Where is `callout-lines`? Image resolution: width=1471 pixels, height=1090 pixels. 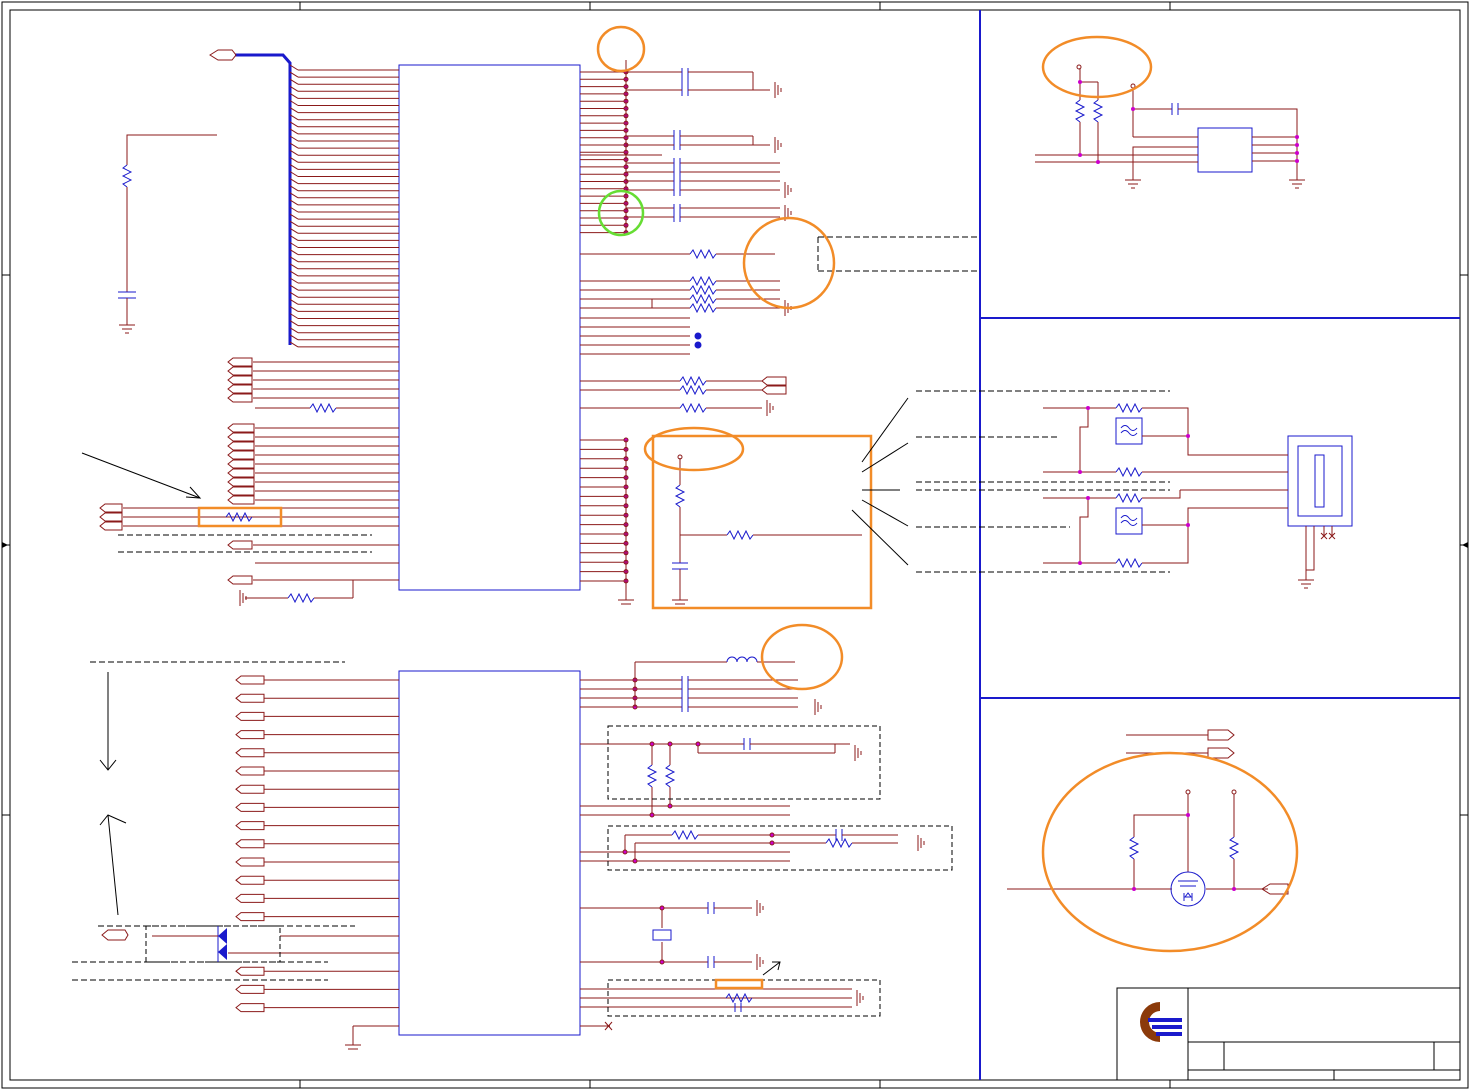 callout-lines is located at coordinates (880, 481).